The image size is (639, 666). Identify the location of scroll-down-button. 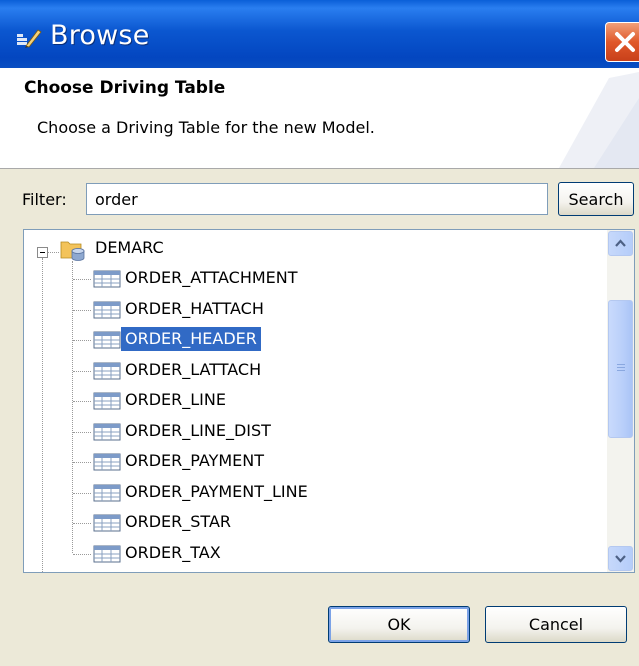
(620, 558).